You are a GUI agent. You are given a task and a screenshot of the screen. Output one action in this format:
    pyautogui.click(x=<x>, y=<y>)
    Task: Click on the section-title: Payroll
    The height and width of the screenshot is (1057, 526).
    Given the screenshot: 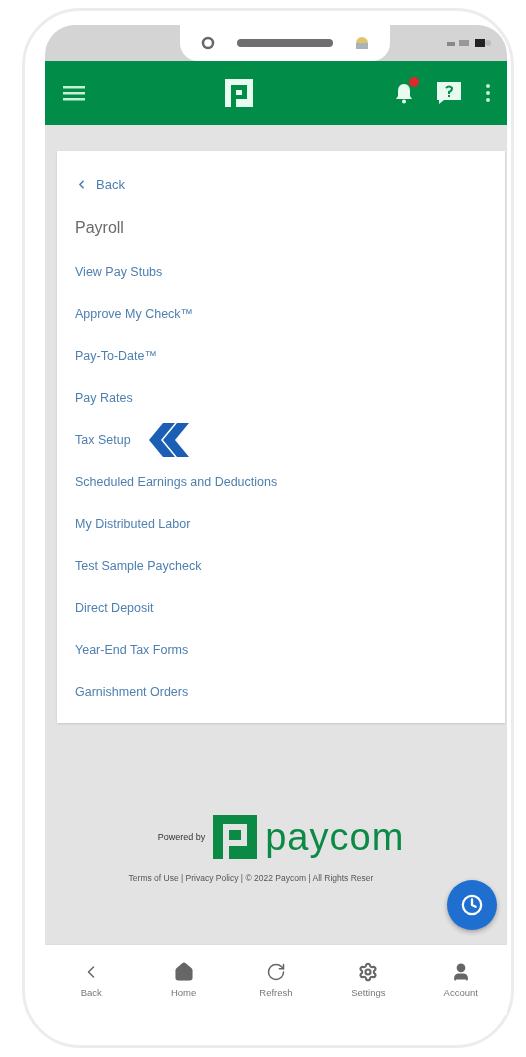 What is the action you would take?
    pyautogui.click(x=100, y=228)
    